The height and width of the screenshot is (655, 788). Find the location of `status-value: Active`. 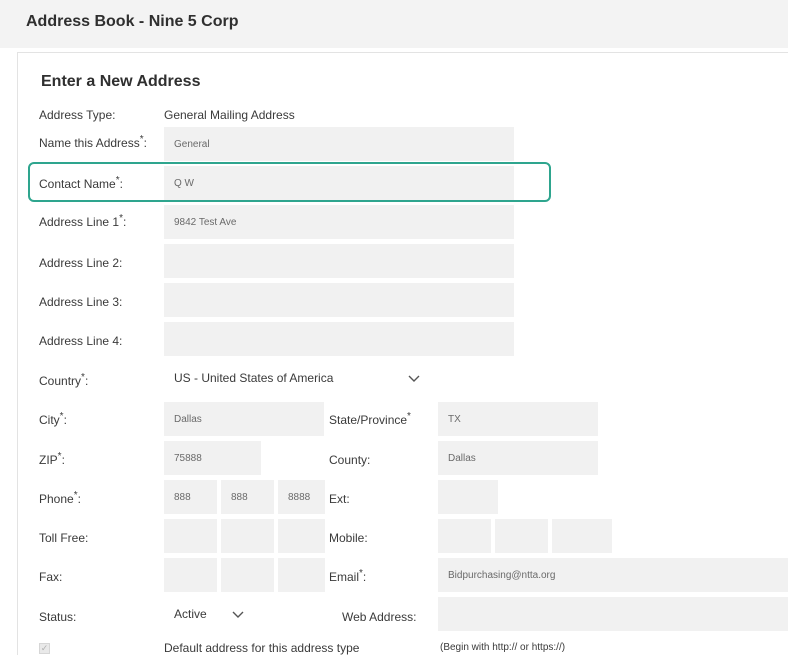

status-value: Active is located at coordinates (190, 614).